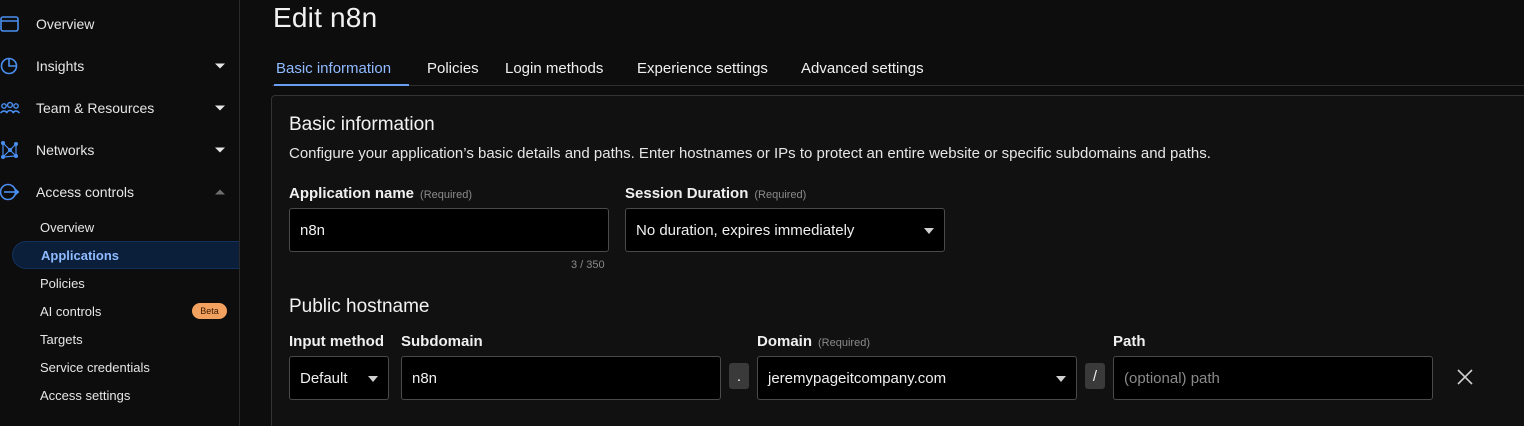 The width and height of the screenshot is (1524, 426). I want to click on path-label: Path, so click(1129, 341).